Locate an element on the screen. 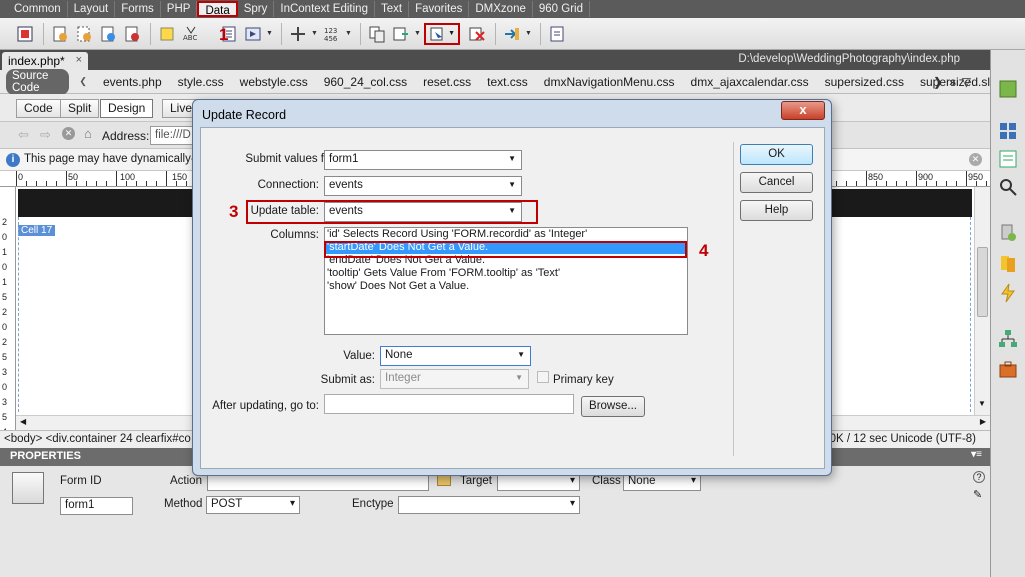 Image resolution: width=1025 pixels, height=577 pixels. insert-table-icon is located at coordinates (25, 34).